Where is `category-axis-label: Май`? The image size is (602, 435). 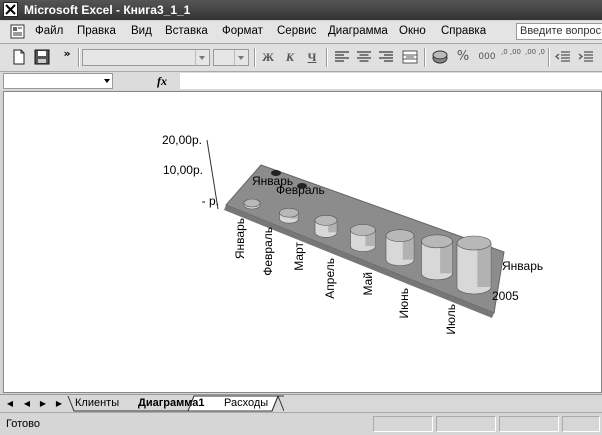
category-axis-label: Май is located at coordinates (368, 284).